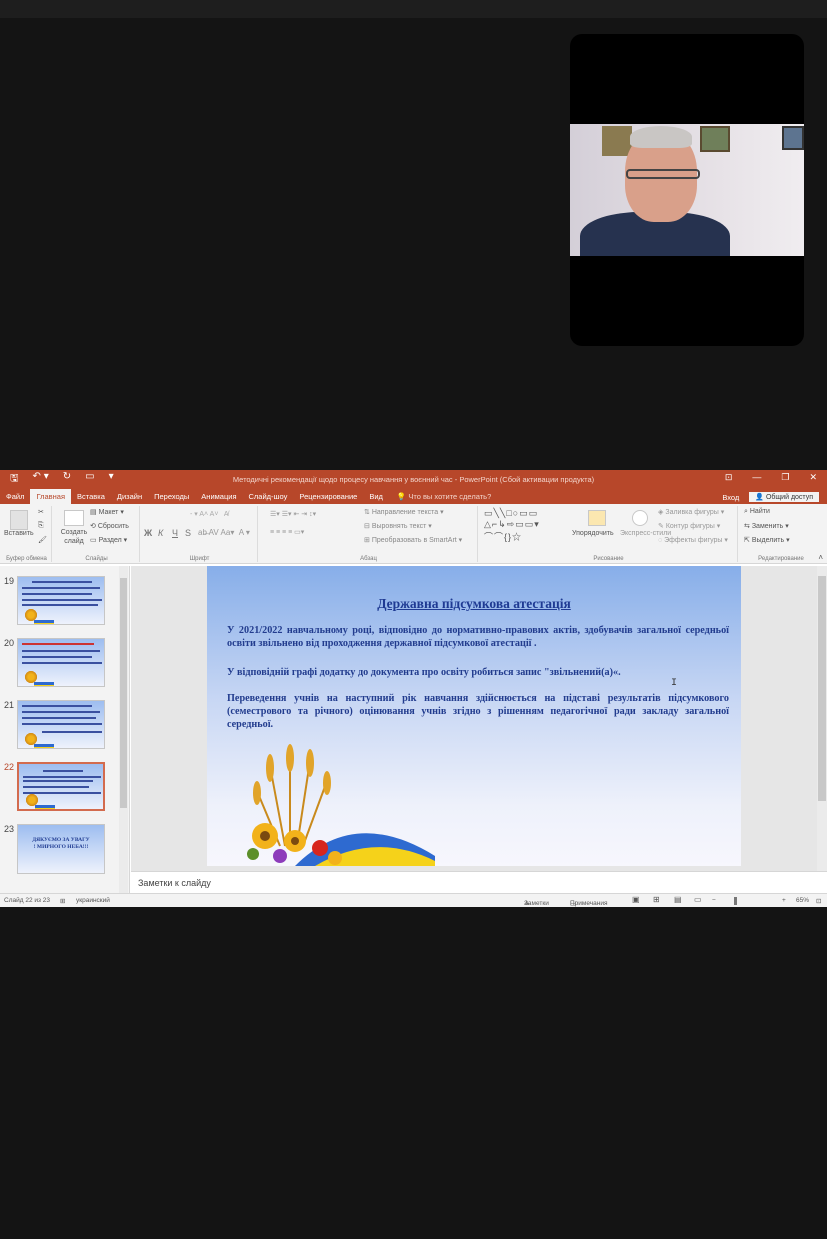 The width and height of the screenshot is (827, 1239). I want to click on replace-button: ⇆ Заменить ▾, so click(766, 526).